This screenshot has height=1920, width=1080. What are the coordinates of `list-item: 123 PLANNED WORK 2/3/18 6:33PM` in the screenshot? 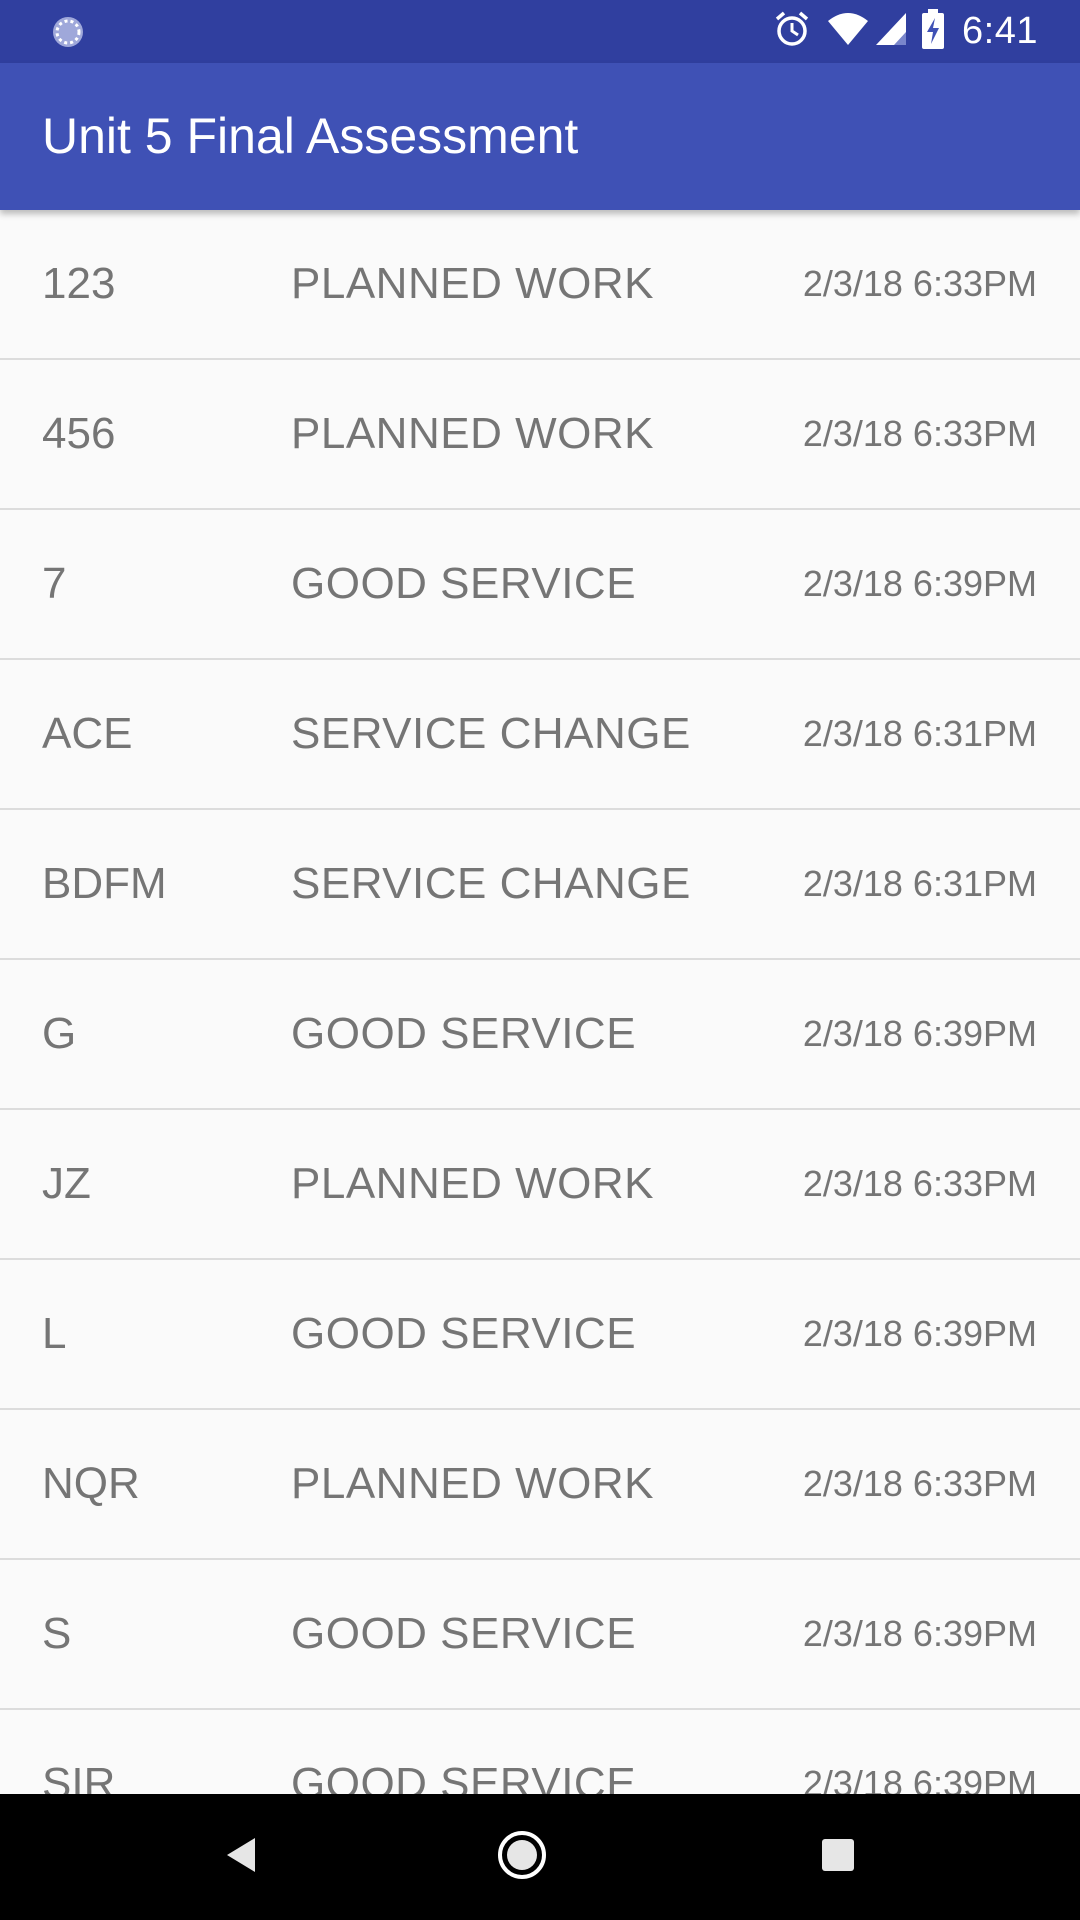 It's located at (540, 285).